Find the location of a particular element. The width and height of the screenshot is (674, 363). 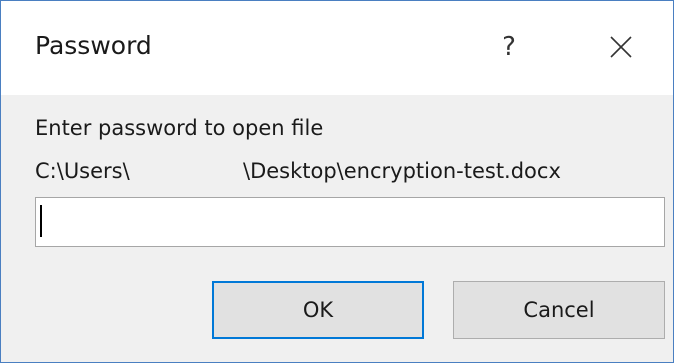

file-path-start: C:\Users\ is located at coordinates (82, 171).